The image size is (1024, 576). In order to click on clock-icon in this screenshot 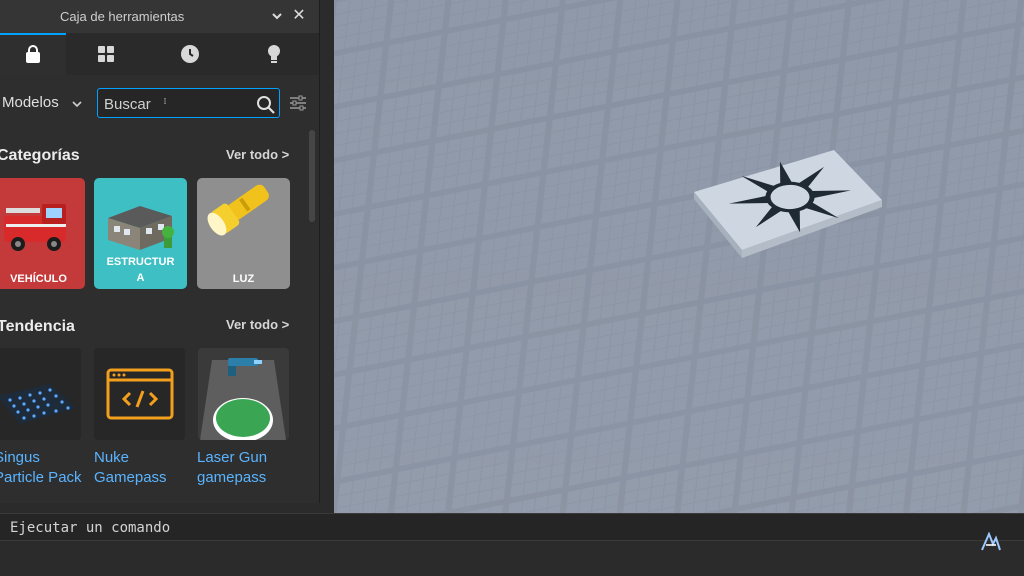, I will do `click(190, 54)`.